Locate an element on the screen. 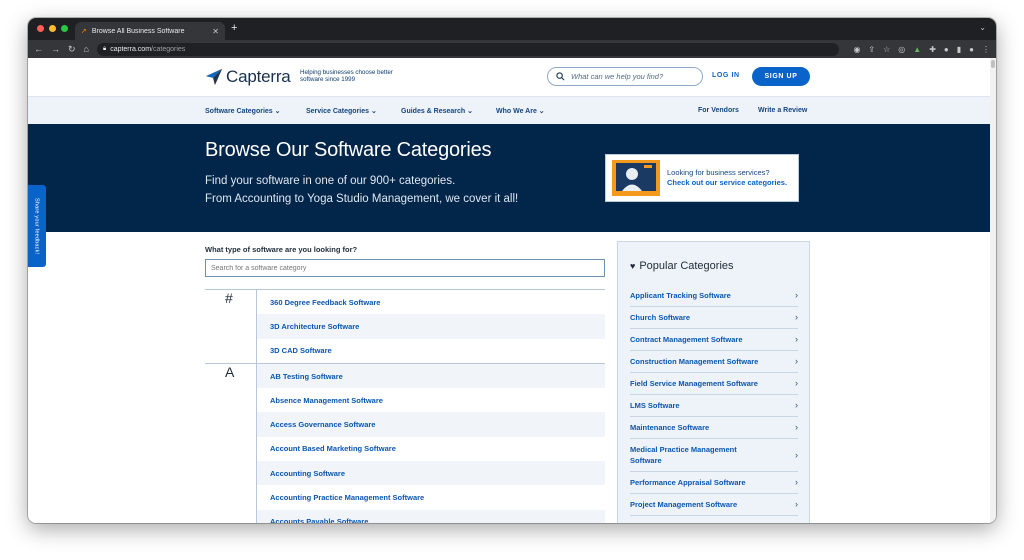 This screenshot has width=1024, height=560. nav-guides-research: Guides & Research ⌄ is located at coordinates (437, 111).